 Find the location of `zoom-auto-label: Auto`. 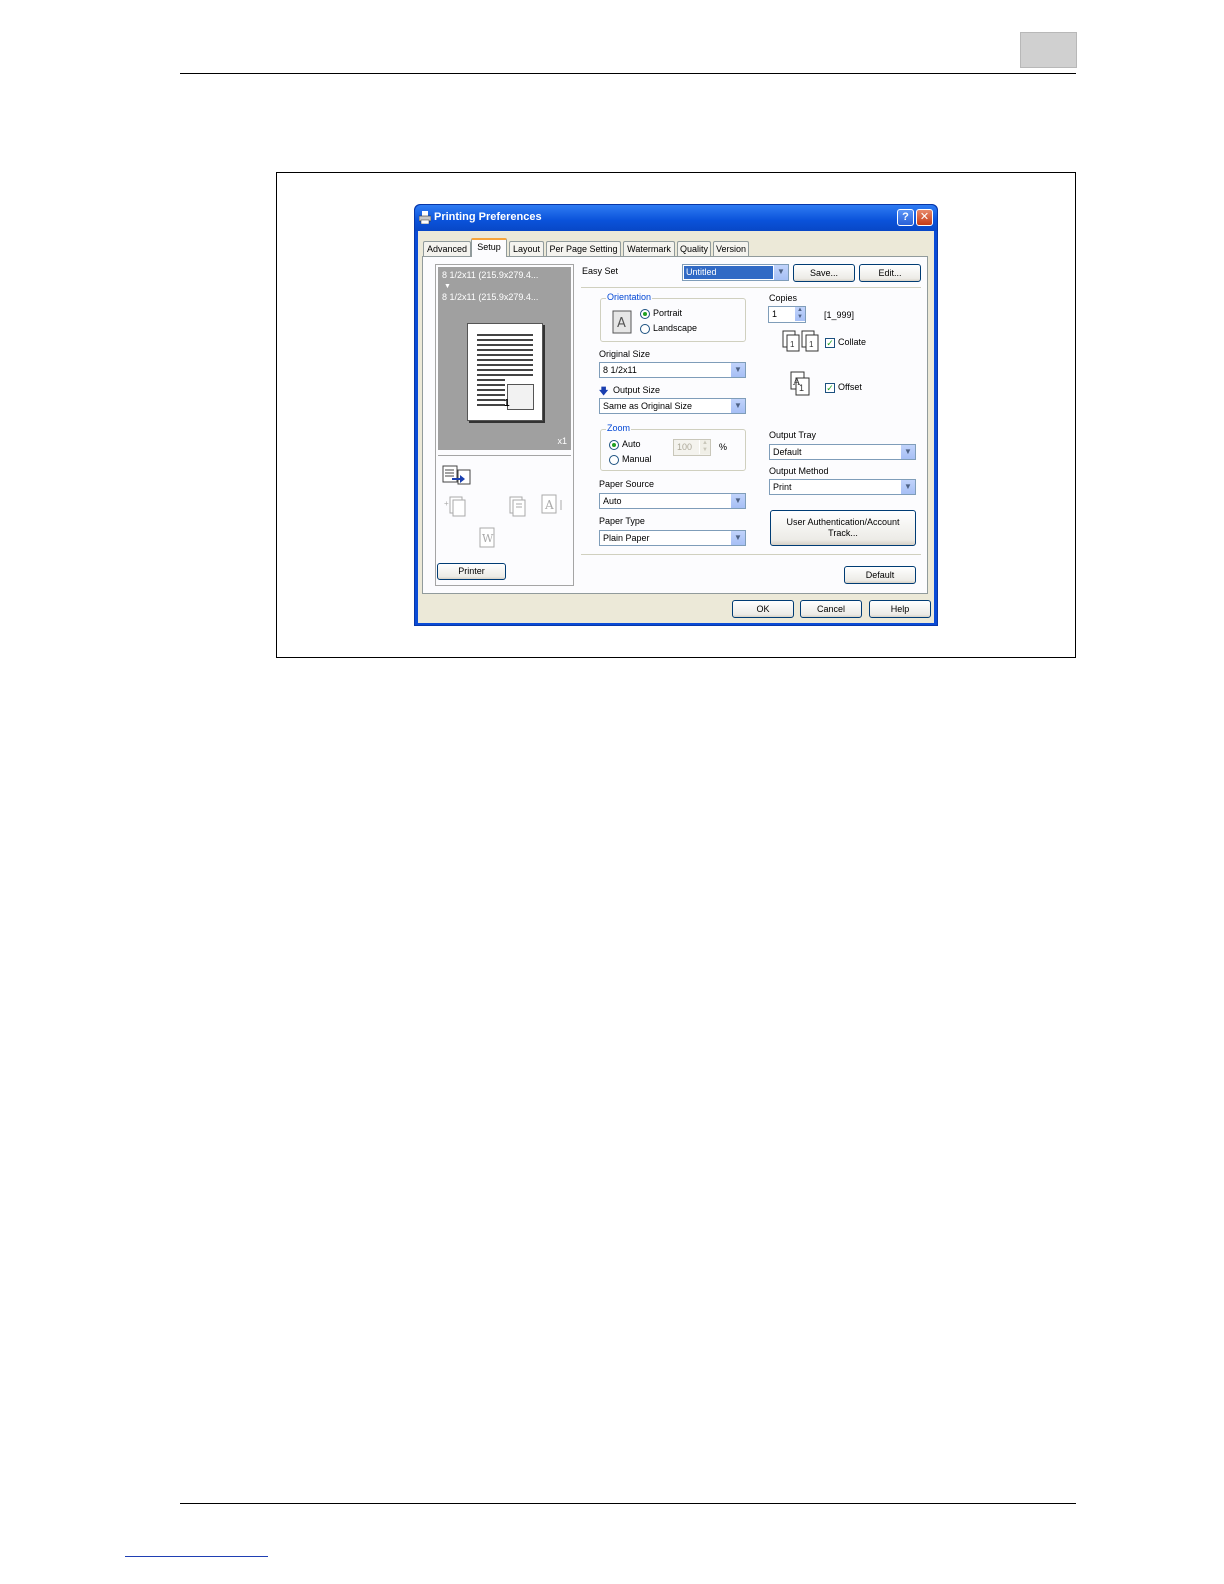

zoom-auto-label: Auto is located at coordinates (631, 444).